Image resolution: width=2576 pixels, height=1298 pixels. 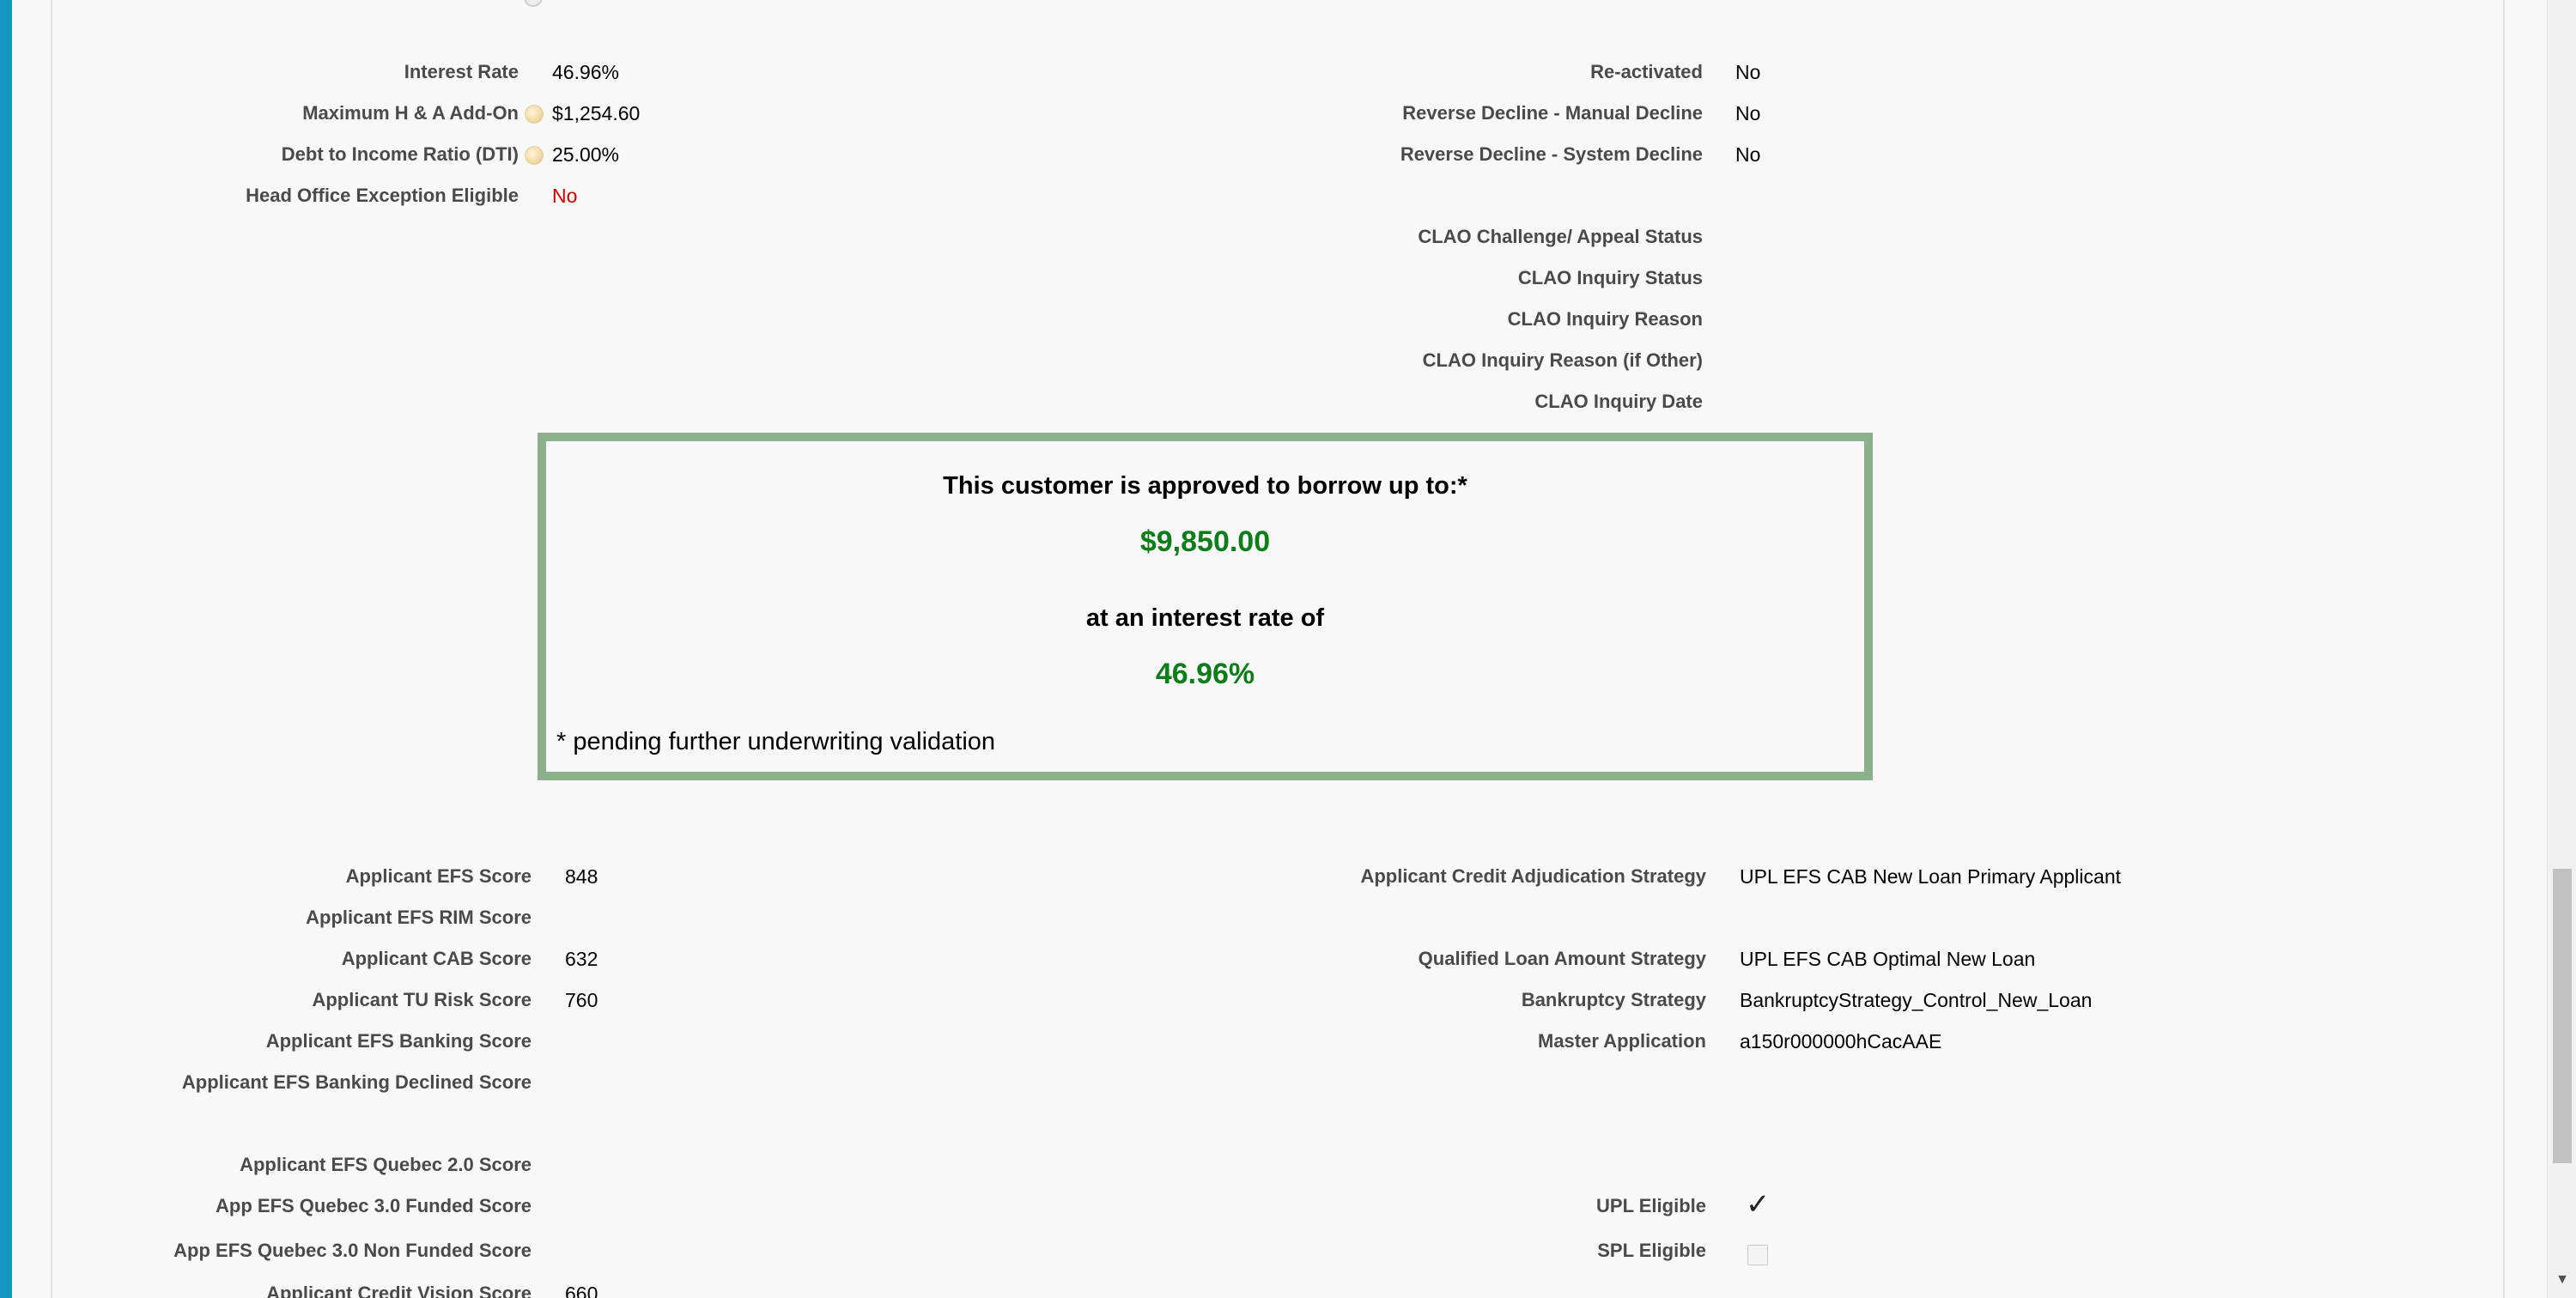 I want to click on applicant-credit-vision-score-value: 660, so click(x=581, y=1291).